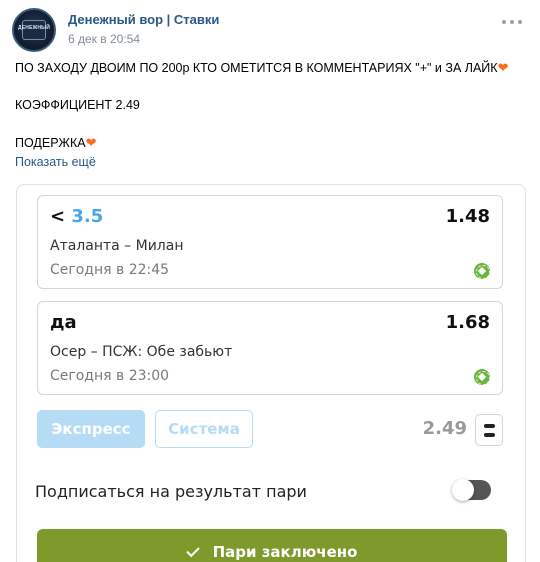  I want to click on bet-pick: < 3.5, so click(76, 216).